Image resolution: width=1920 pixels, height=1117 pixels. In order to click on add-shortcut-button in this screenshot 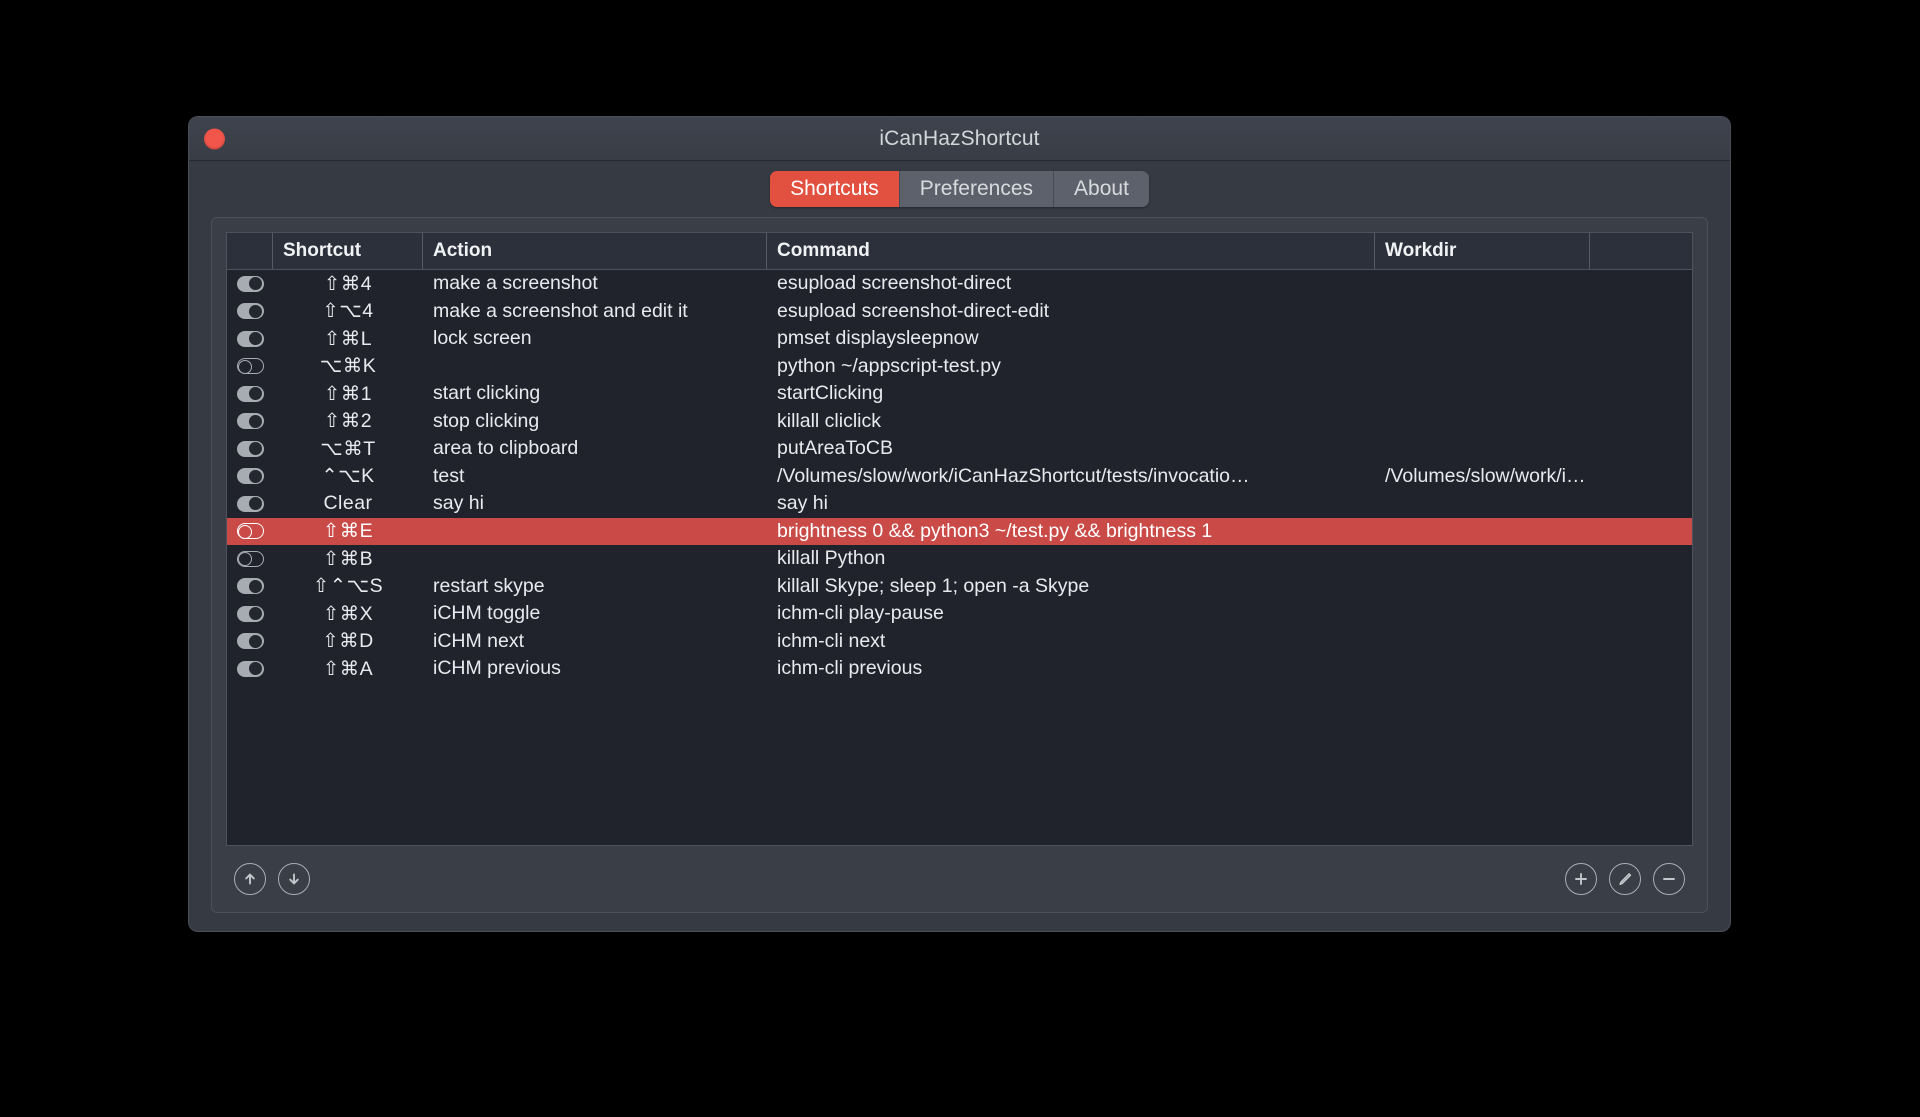, I will do `click(1581, 879)`.